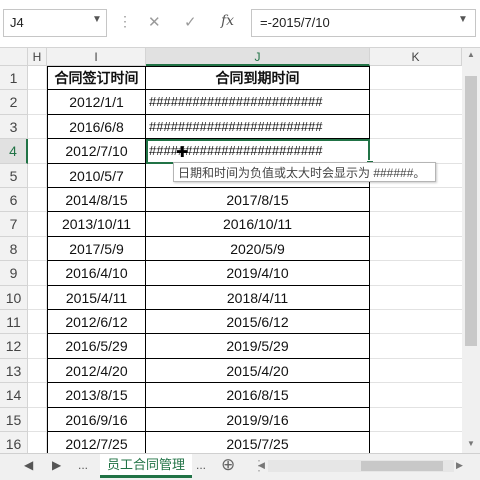  What do you see at coordinates (14, 249) in the screenshot?
I see `row-header: 8` at bounding box center [14, 249].